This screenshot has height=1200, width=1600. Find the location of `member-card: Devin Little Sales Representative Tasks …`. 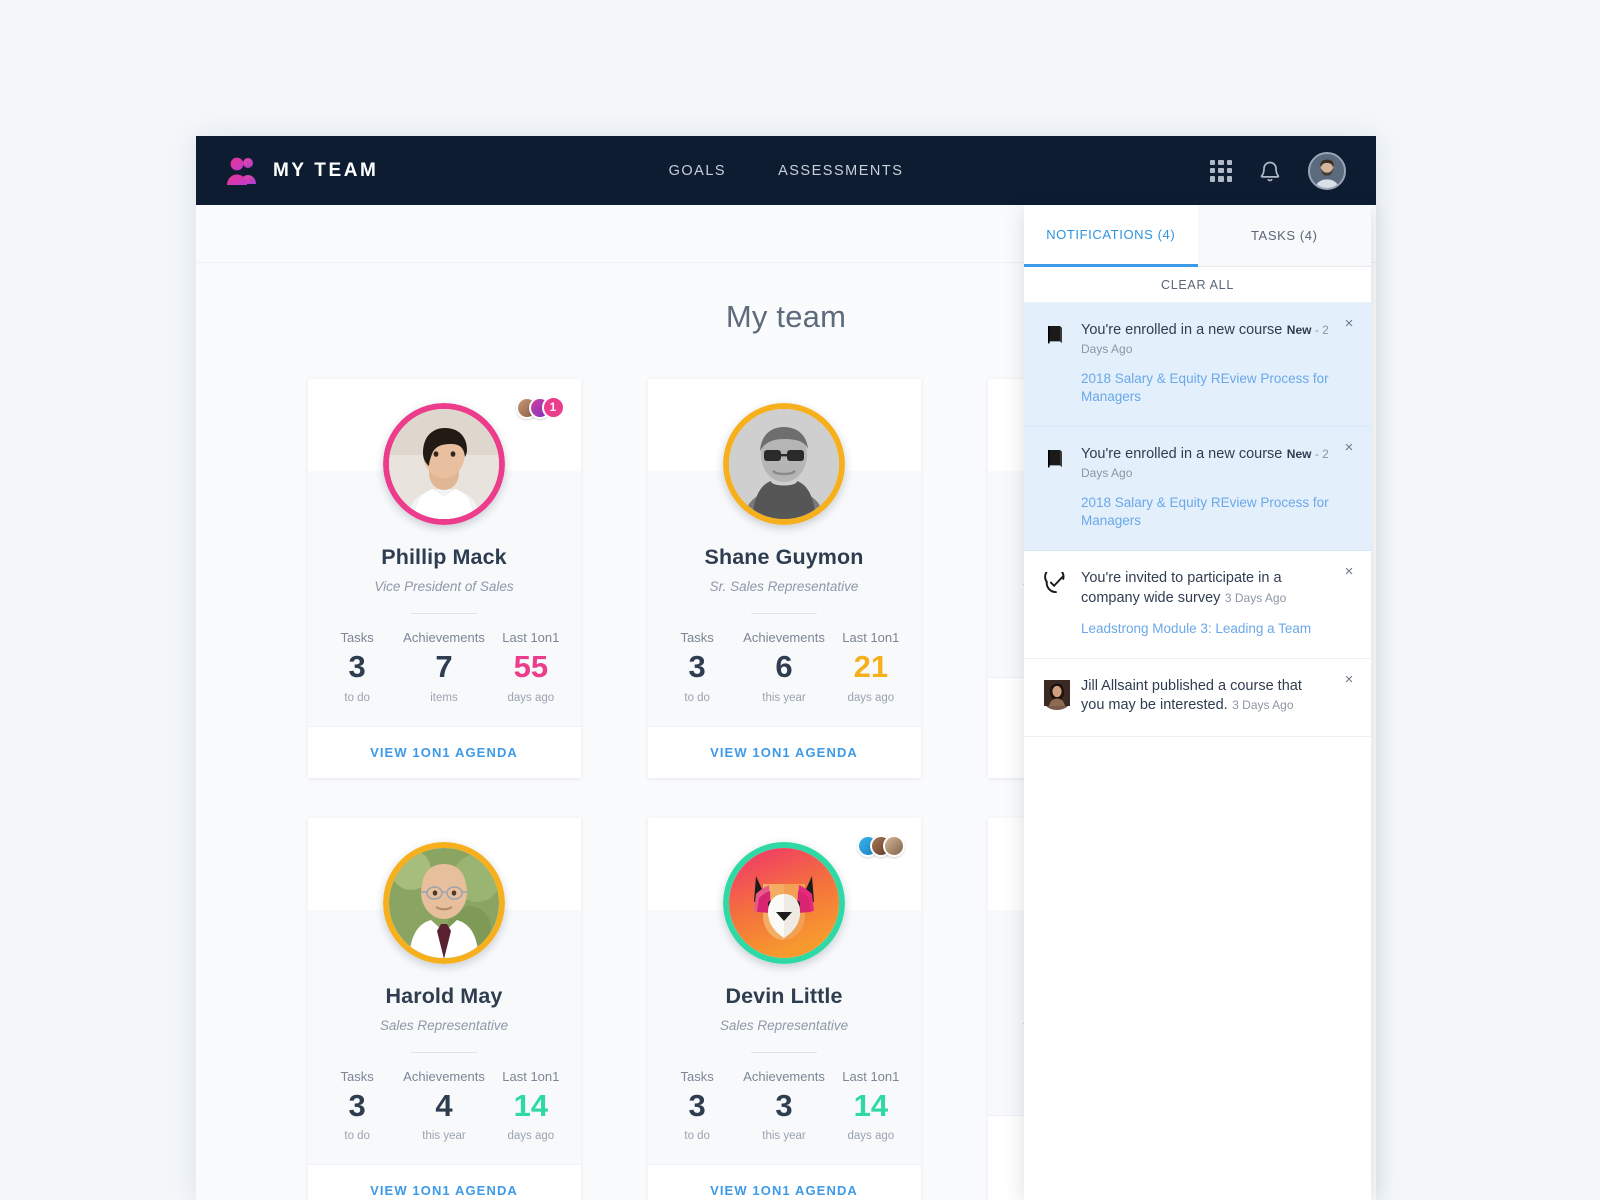

member-card: Devin Little Sales Representative Tasks … is located at coordinates (784, 1008).